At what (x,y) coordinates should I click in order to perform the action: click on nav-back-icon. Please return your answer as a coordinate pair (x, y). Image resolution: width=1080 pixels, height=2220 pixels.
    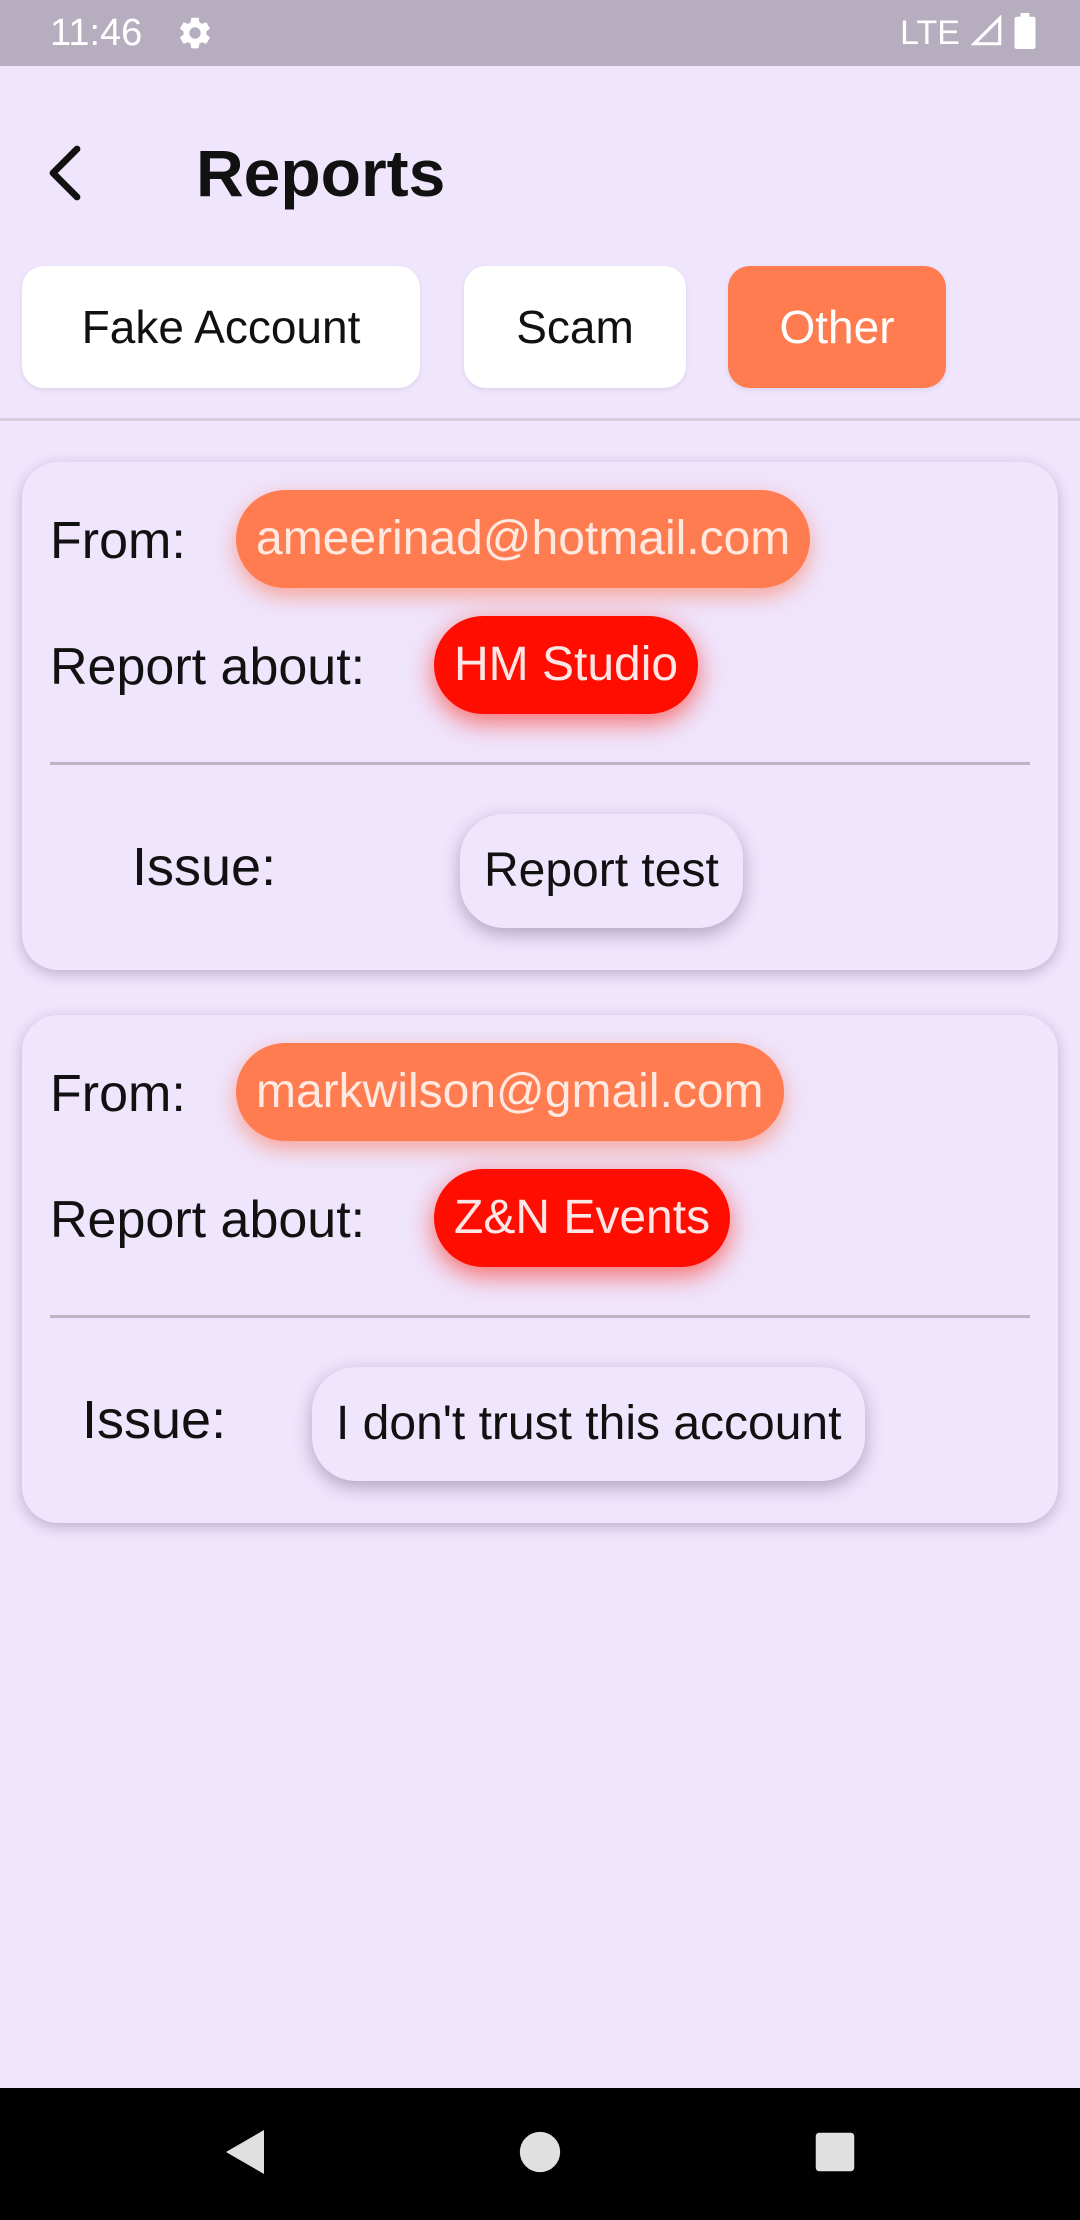
    Looking at the image, I should click on (244, 2154).